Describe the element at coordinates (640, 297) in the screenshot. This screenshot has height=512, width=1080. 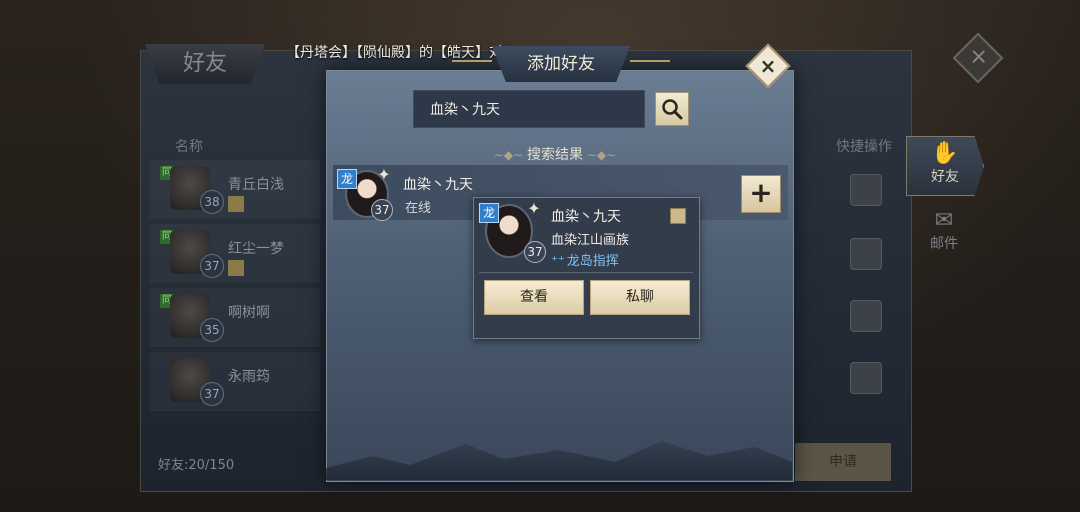
I see `private-chat-button: 私聊` at that location.